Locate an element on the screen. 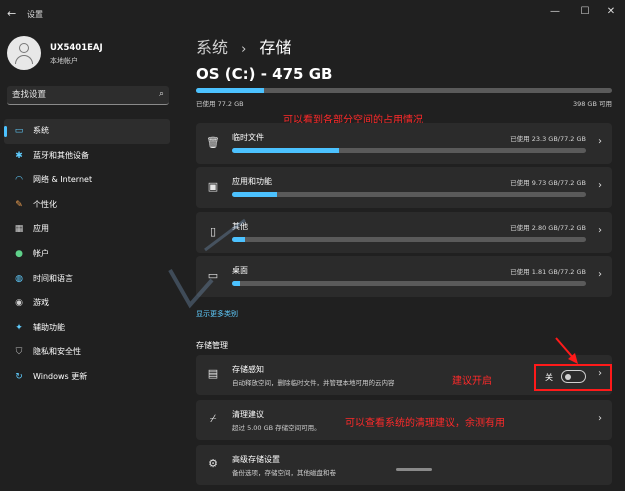  category-used: 已使用 2.80 GB/77.2 GB is located at coordinates (548, 228).